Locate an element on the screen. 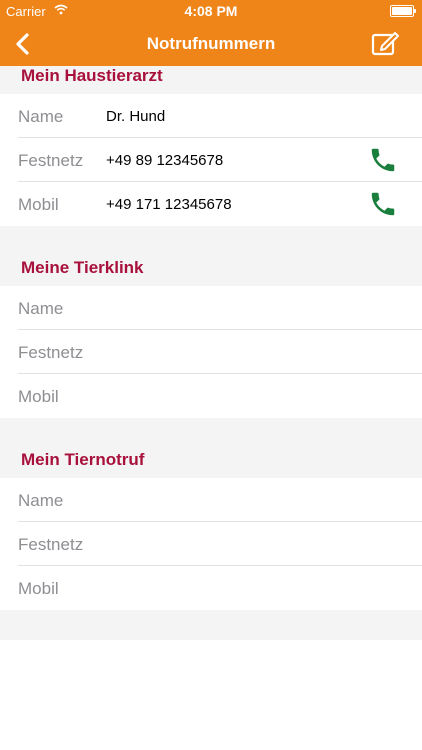 The height and width of the screenshot is (750, 422). call-landline-button is located at coordinates (383, 160).